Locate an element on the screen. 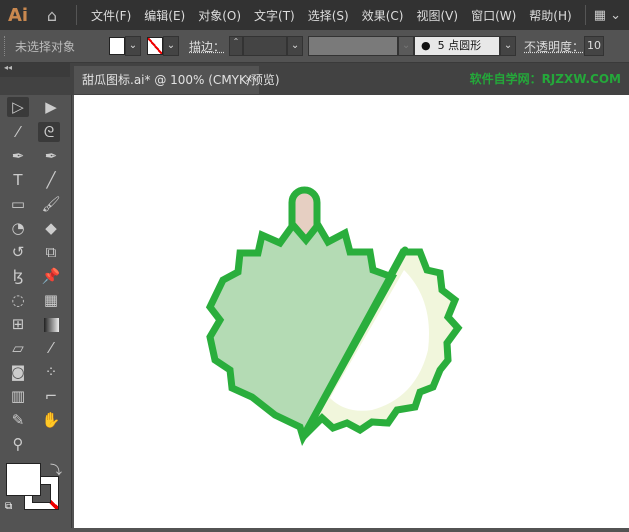 Image resolution: width=629 pixels, height=532 pixels. eyedropper-tool-icon: ⁄ is located at coordinates (51, 348).